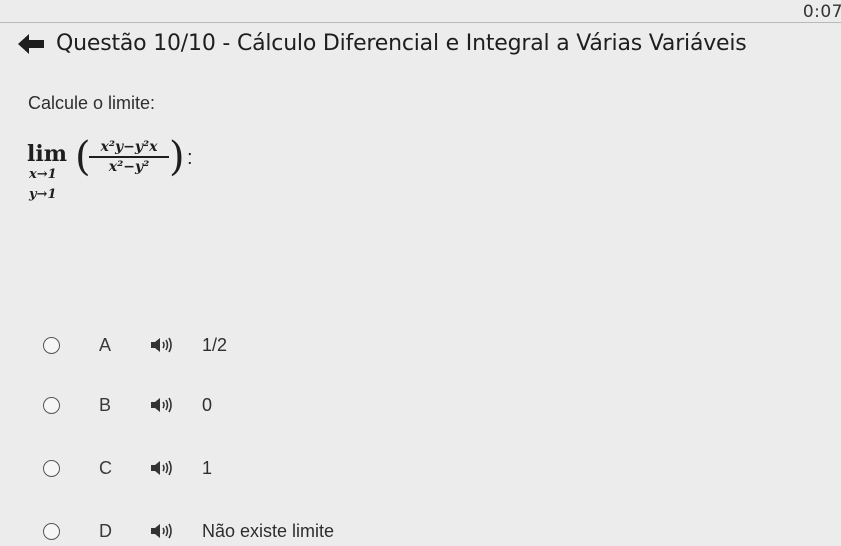  What do you see at coordinates (43, 174) in the screenshot?
I see `lim-sub-x: x→1` at bounding box center [43, 174].